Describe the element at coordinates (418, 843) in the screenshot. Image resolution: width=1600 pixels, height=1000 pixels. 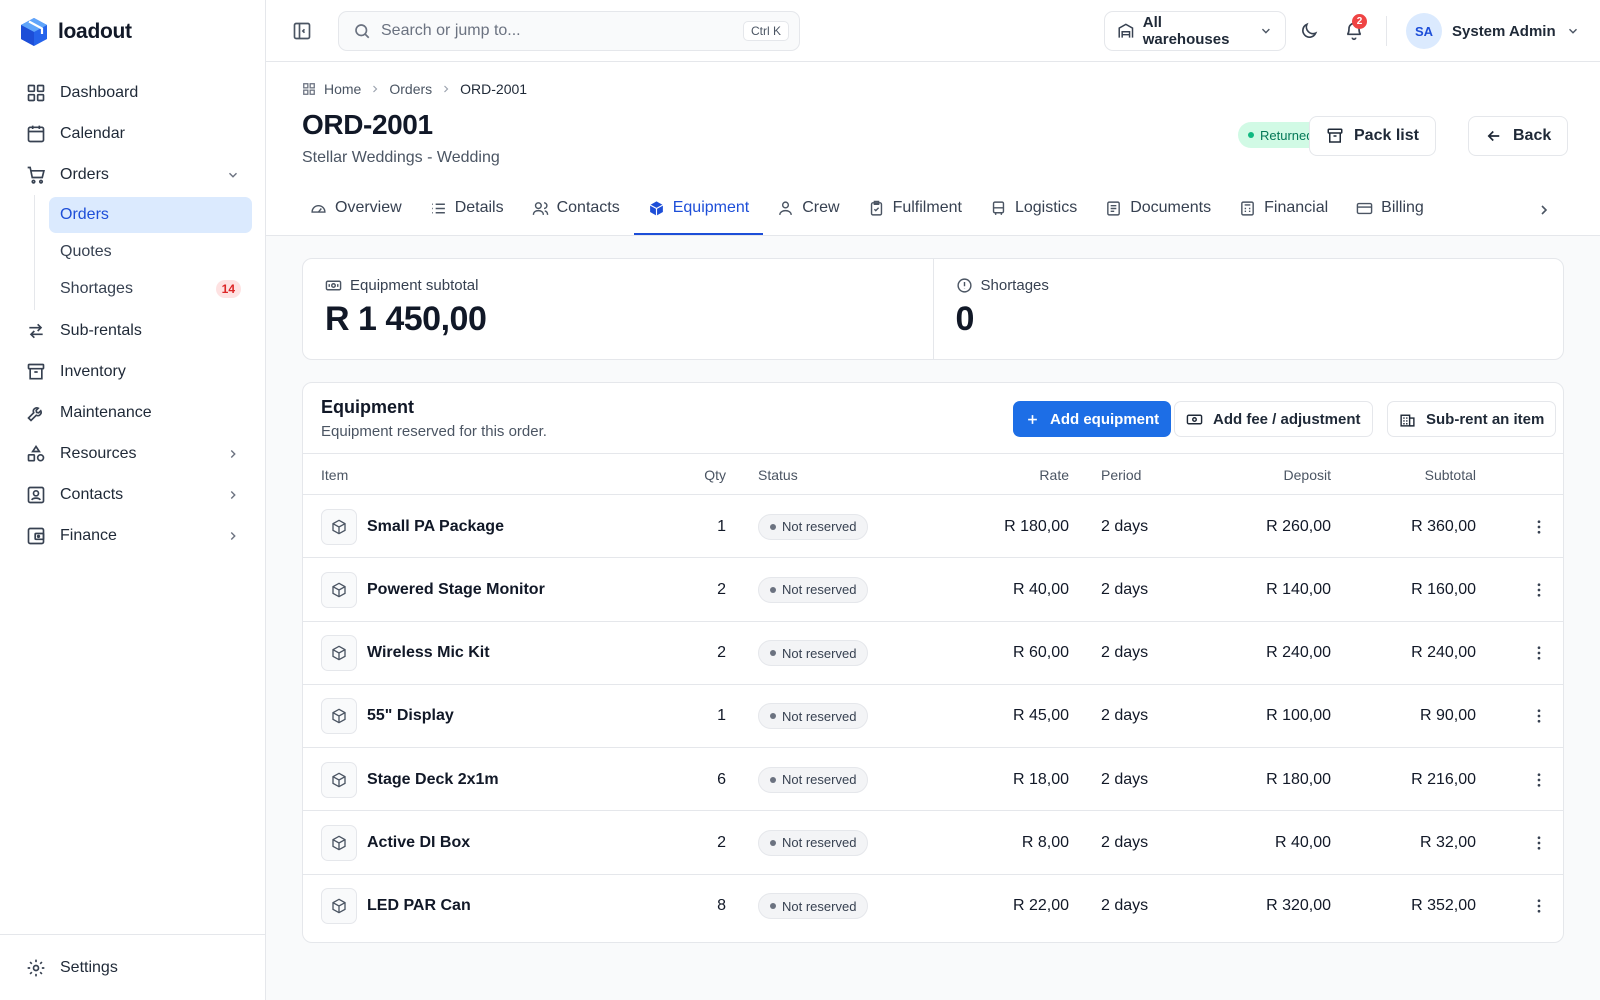
I see `item-name: Active DI Box` at that location.